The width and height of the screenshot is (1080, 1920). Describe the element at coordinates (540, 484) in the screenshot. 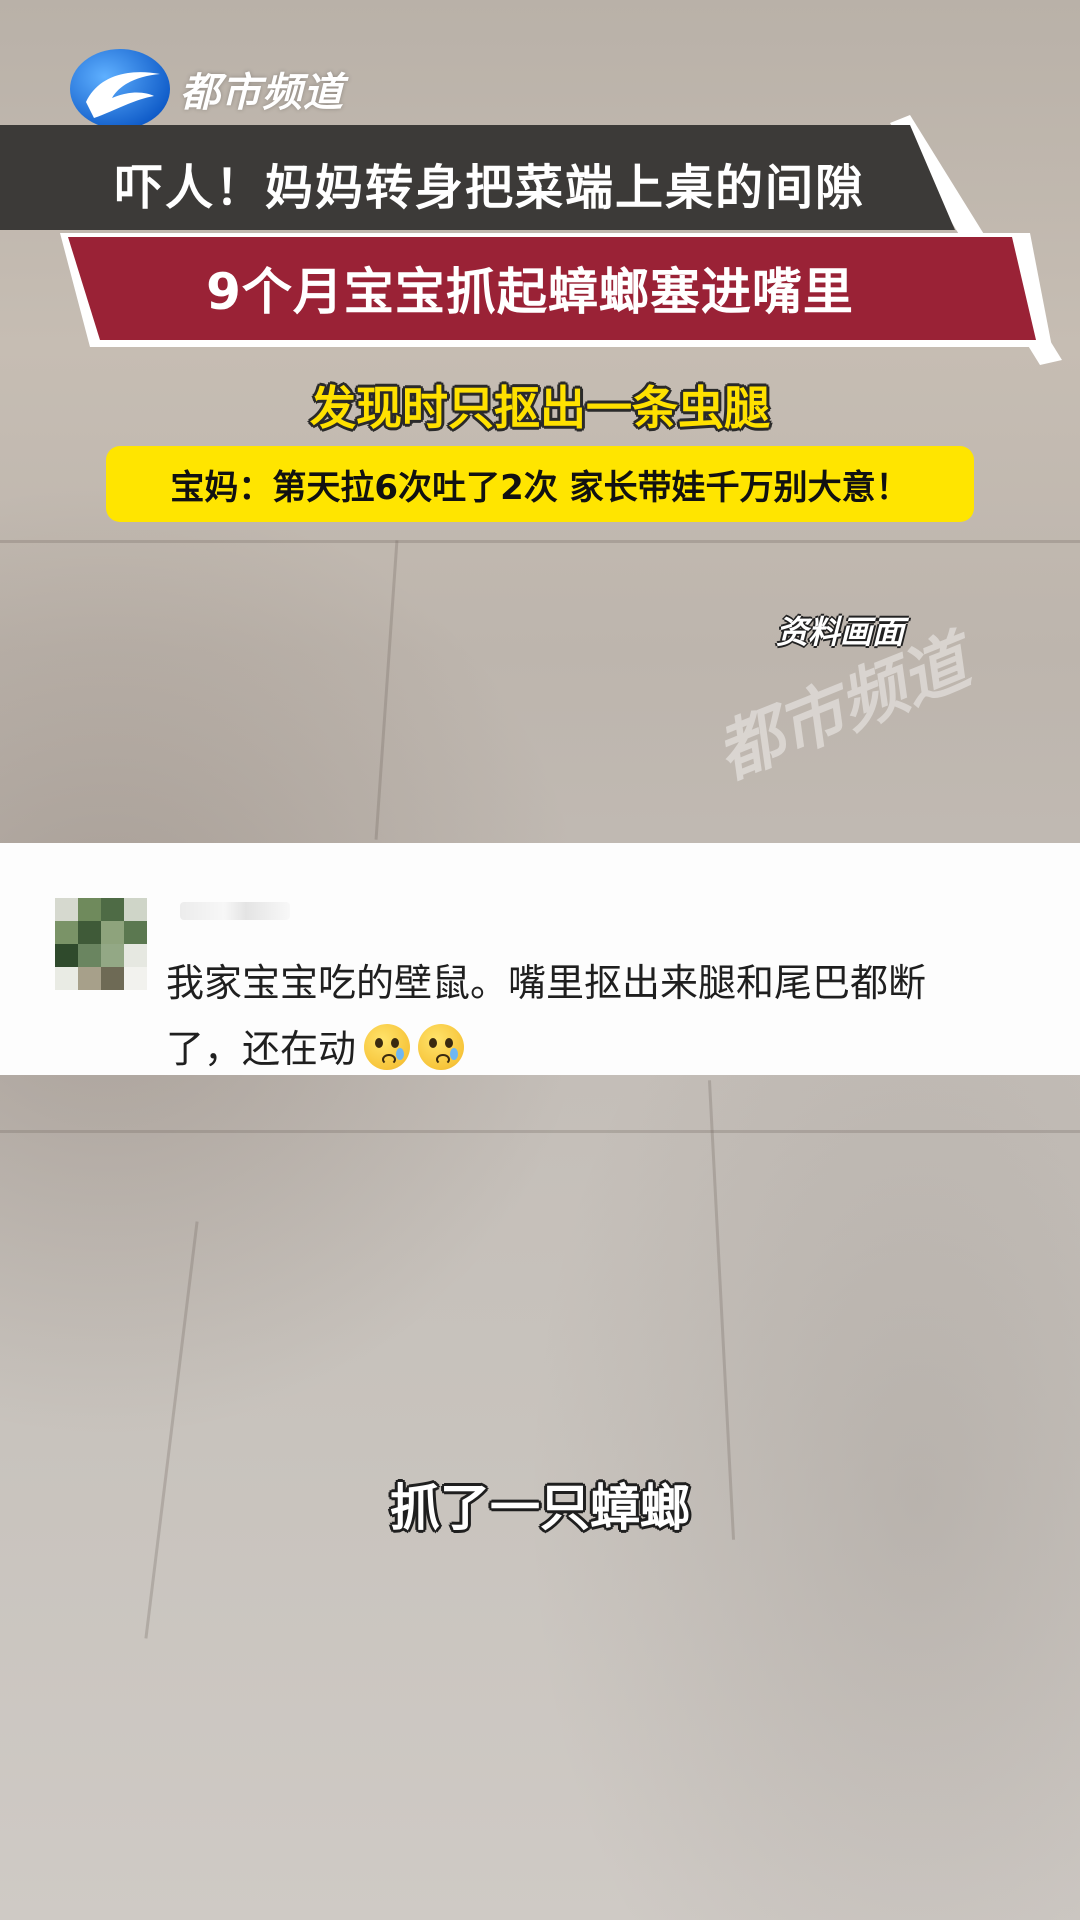

I see `headline-line-4: 宝妈：第天拉6次吐了2次 家长带娃千万别大意！` at that location.